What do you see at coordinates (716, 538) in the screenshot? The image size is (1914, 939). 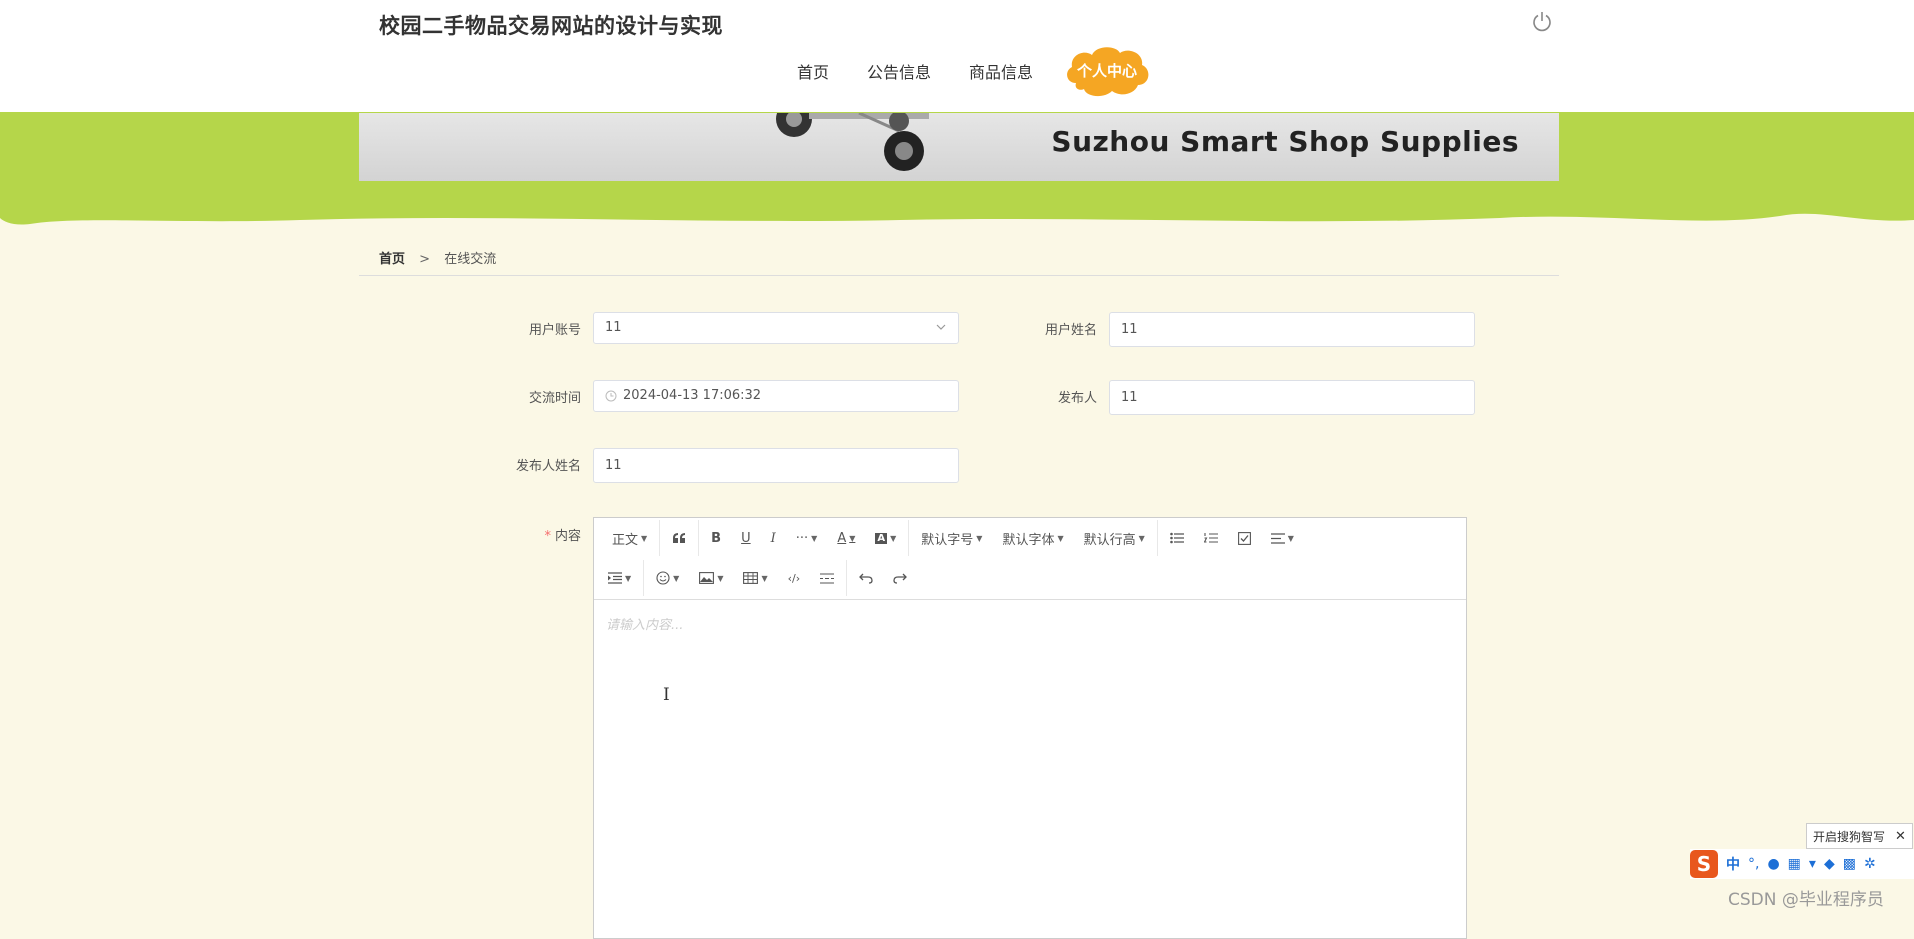 I see `bold-icon: B` at bounding box center [716, 538].